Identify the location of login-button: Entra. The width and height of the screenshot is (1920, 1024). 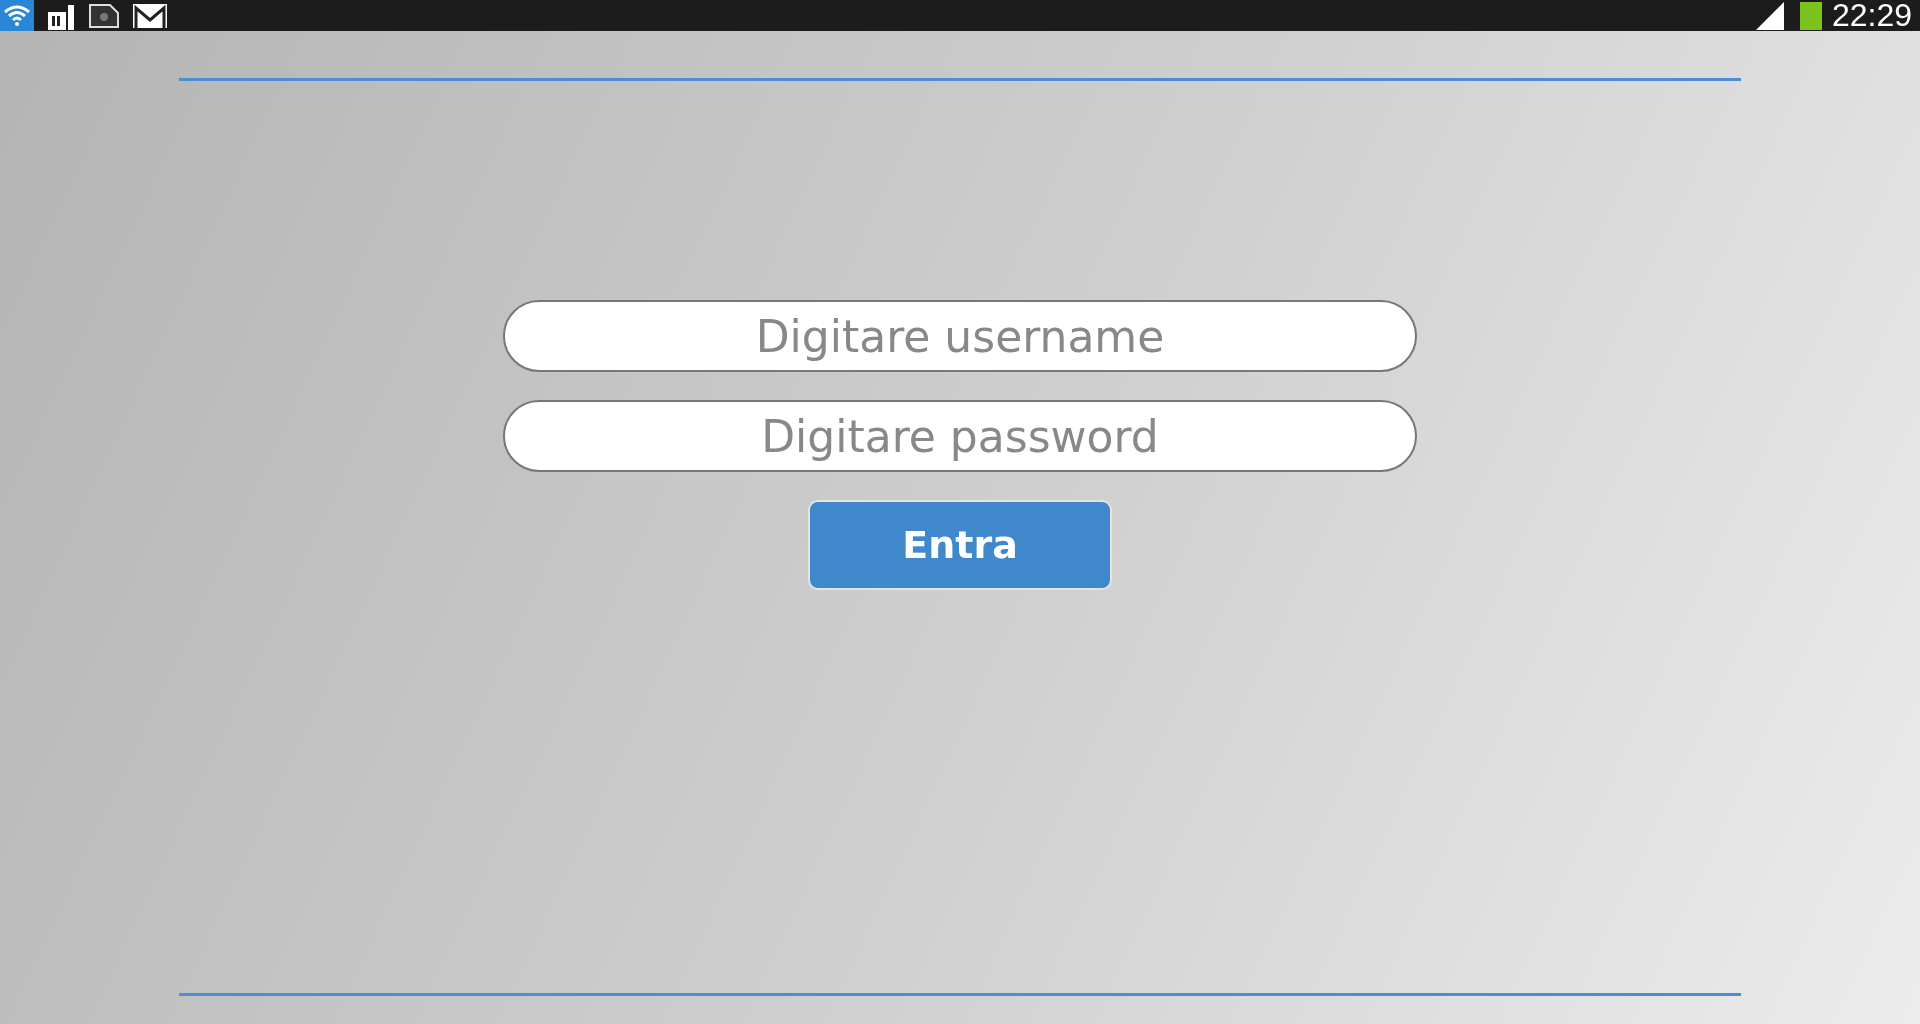
(960, 545).